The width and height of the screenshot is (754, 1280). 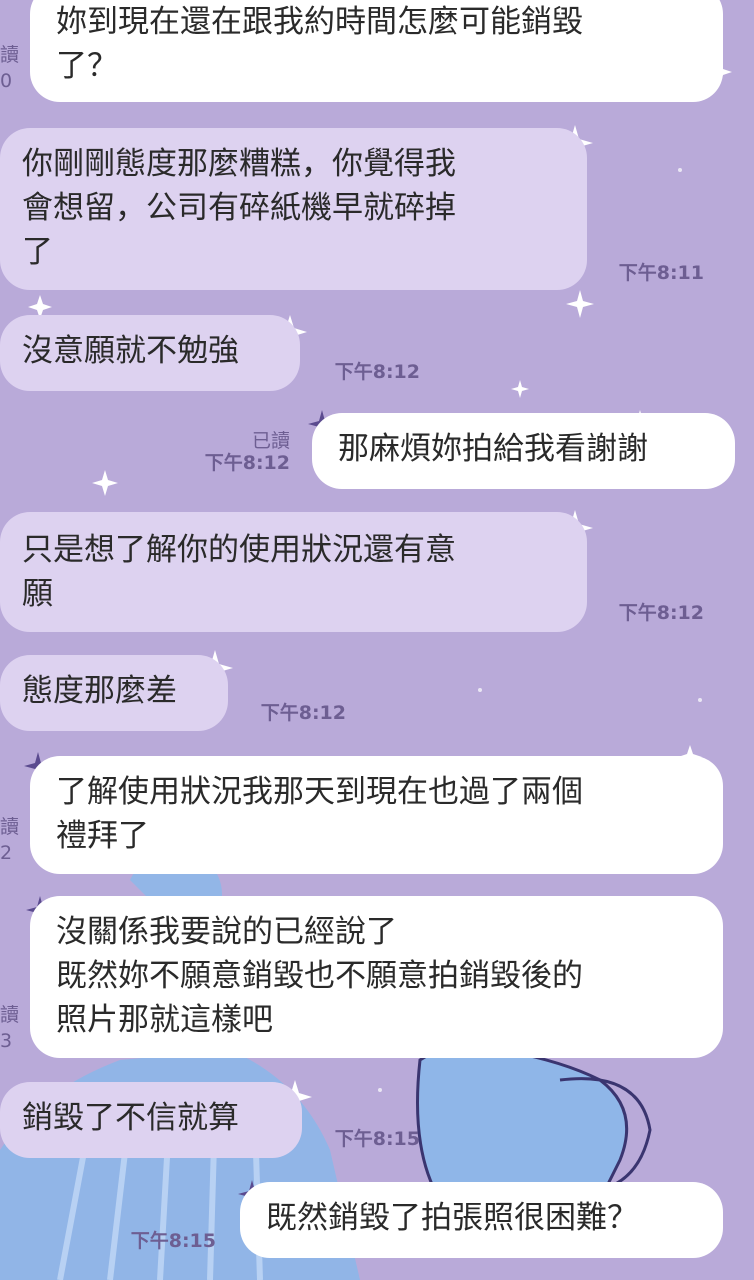 I want to click on message-bubble-outgoing: 了解使用狀況我那天到現在也過了兩個 禮拜了, so click(x=376, y=815).